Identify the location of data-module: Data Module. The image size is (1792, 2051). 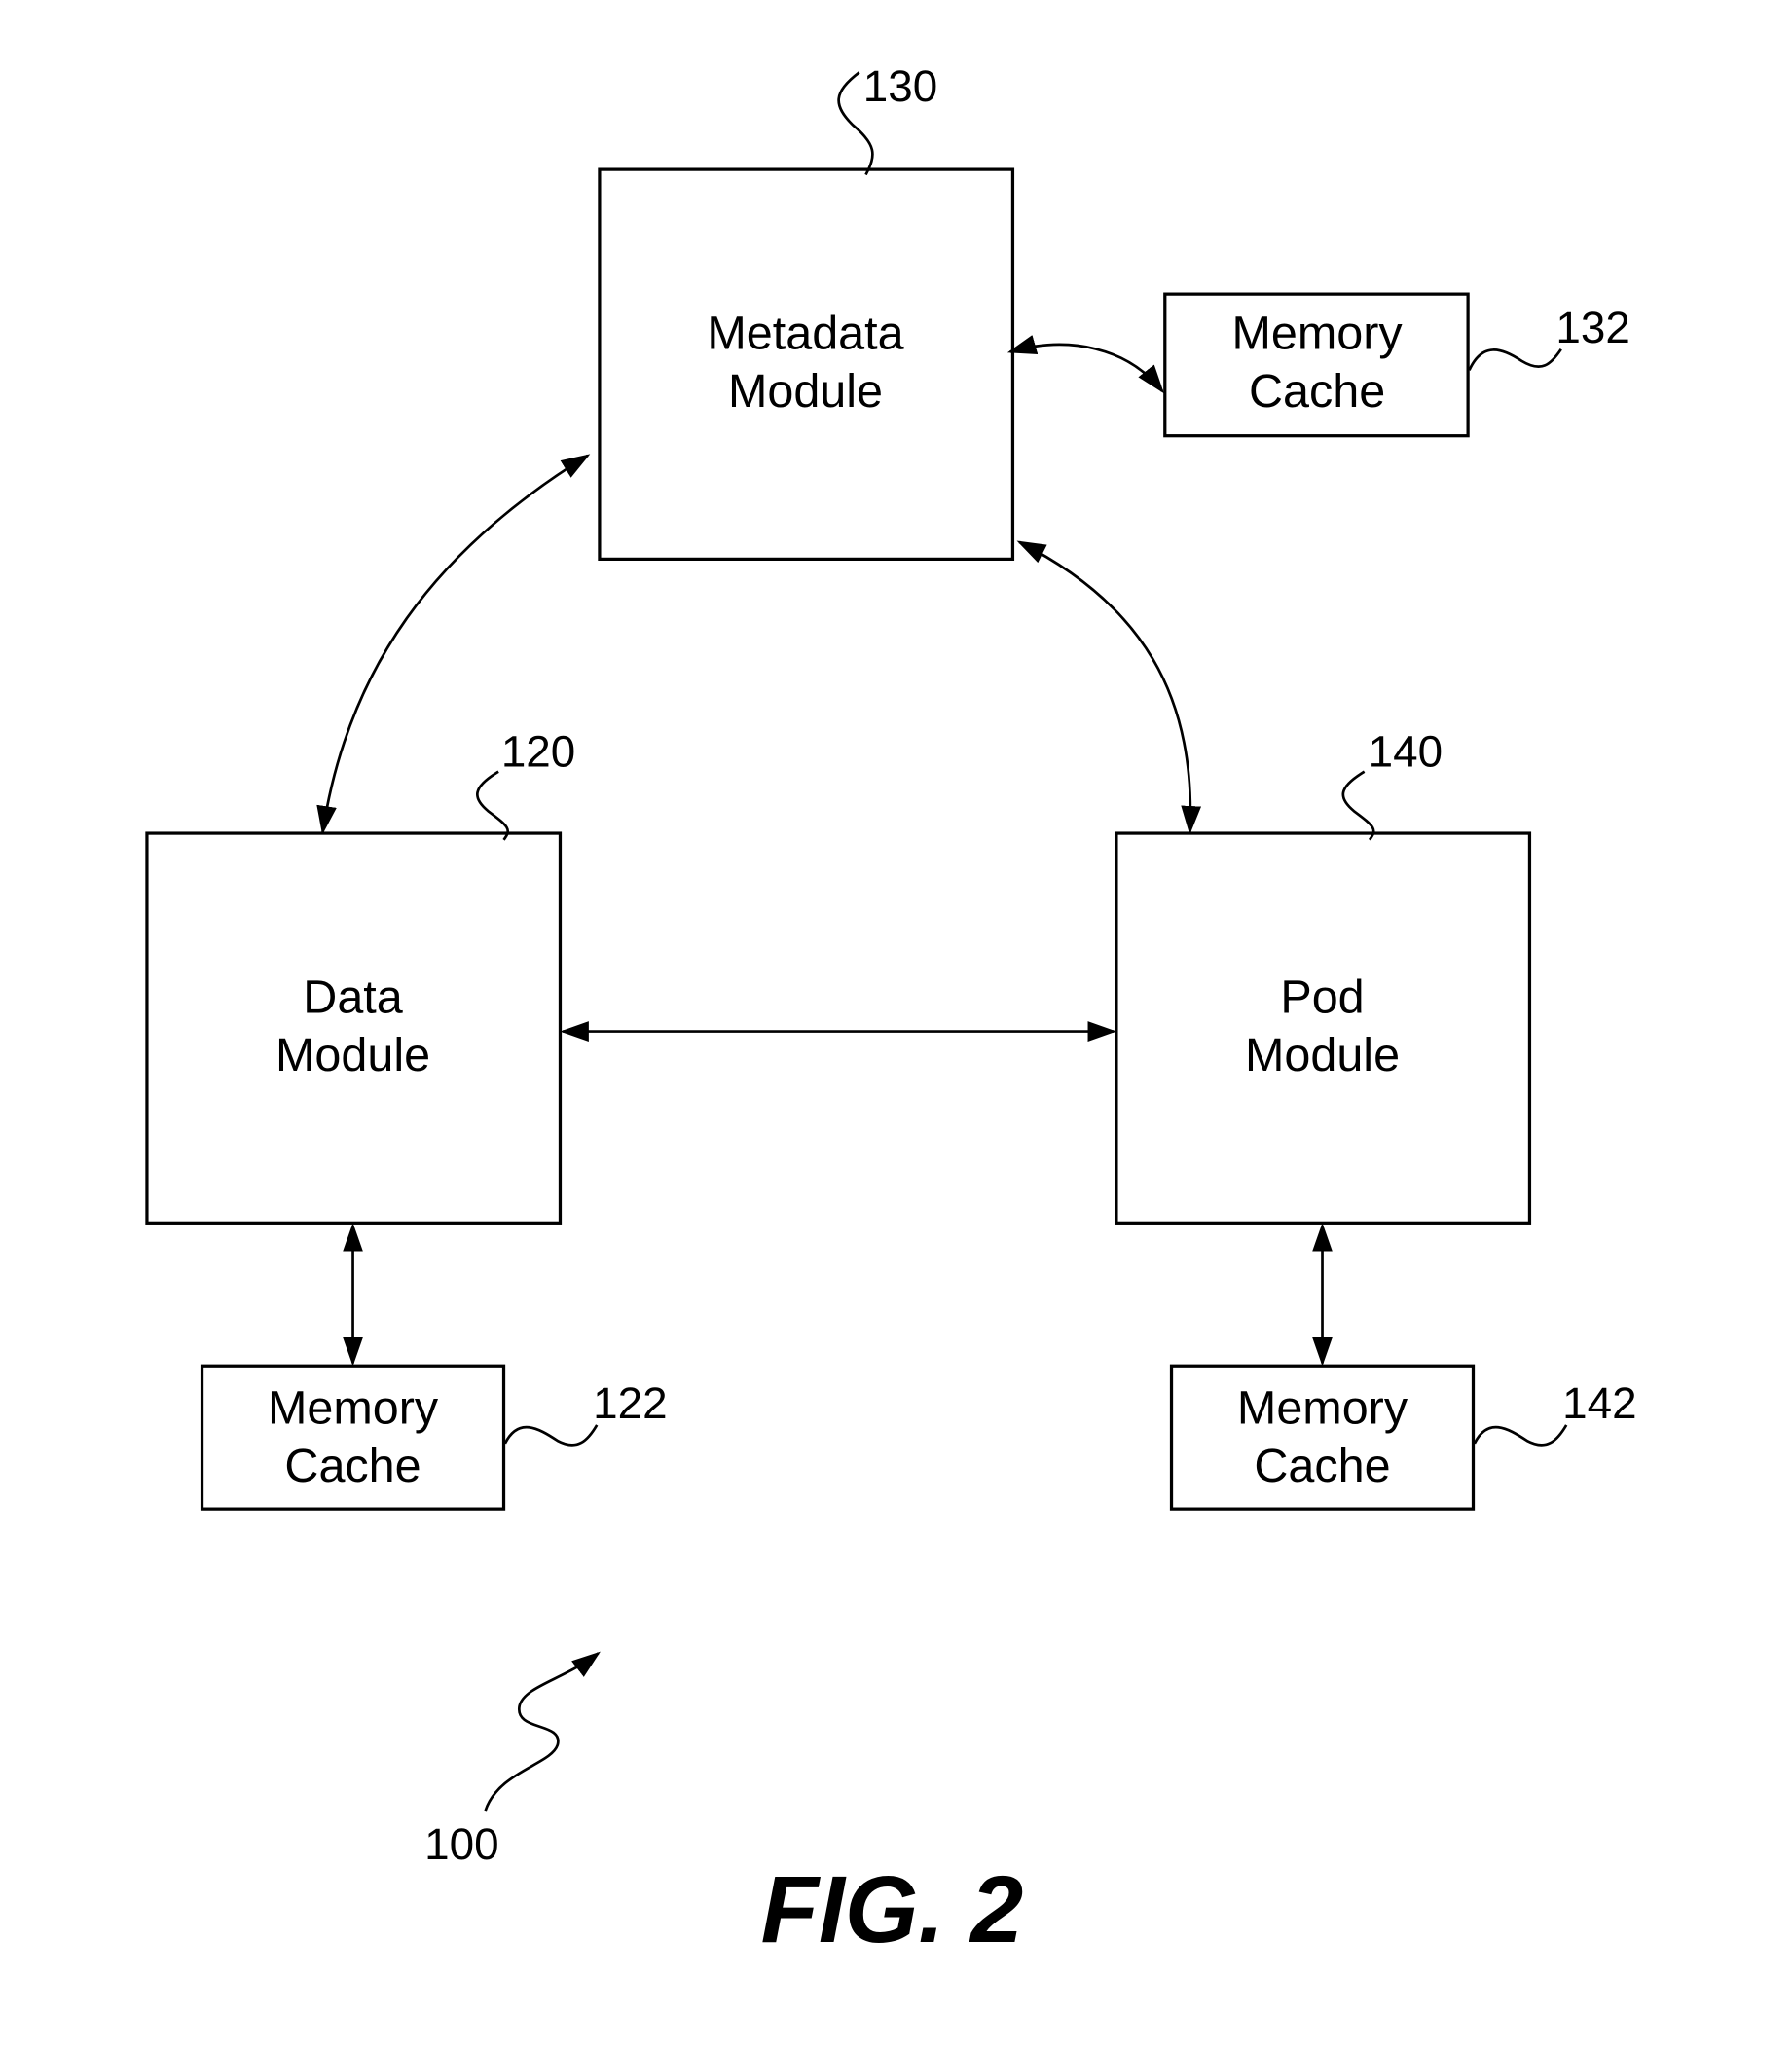
(354, 1028).